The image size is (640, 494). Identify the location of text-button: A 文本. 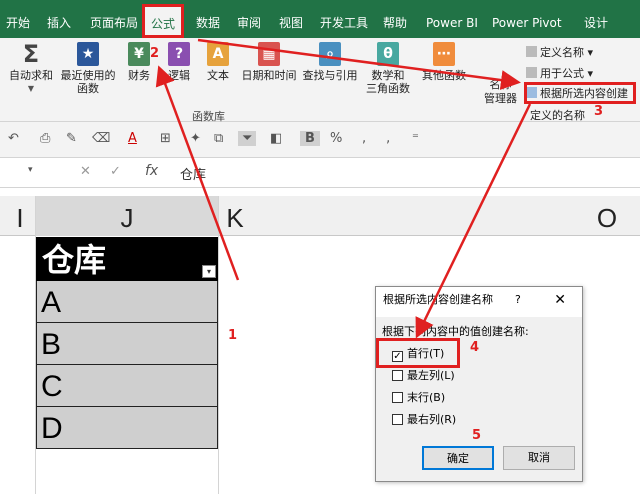
(218, 62).